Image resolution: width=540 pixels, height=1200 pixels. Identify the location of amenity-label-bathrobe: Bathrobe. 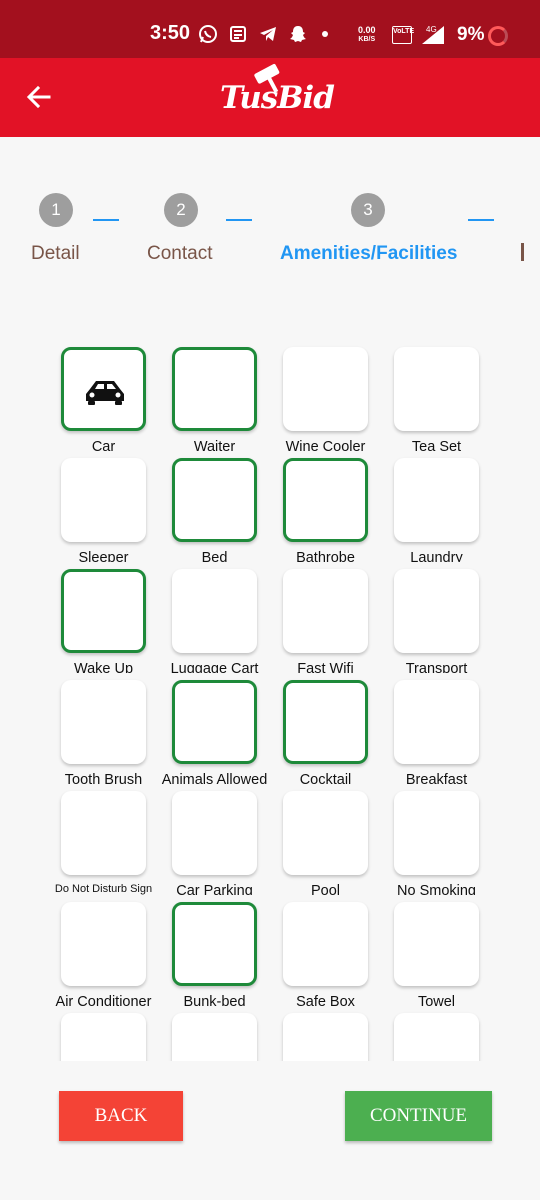
(325, 556).